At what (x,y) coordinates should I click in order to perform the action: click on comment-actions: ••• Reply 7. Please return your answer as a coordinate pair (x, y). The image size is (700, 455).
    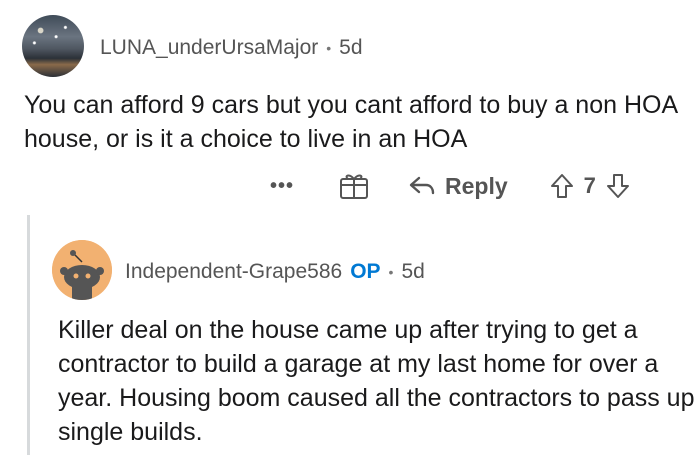
    Looking at the image, I should click on (450, 186).